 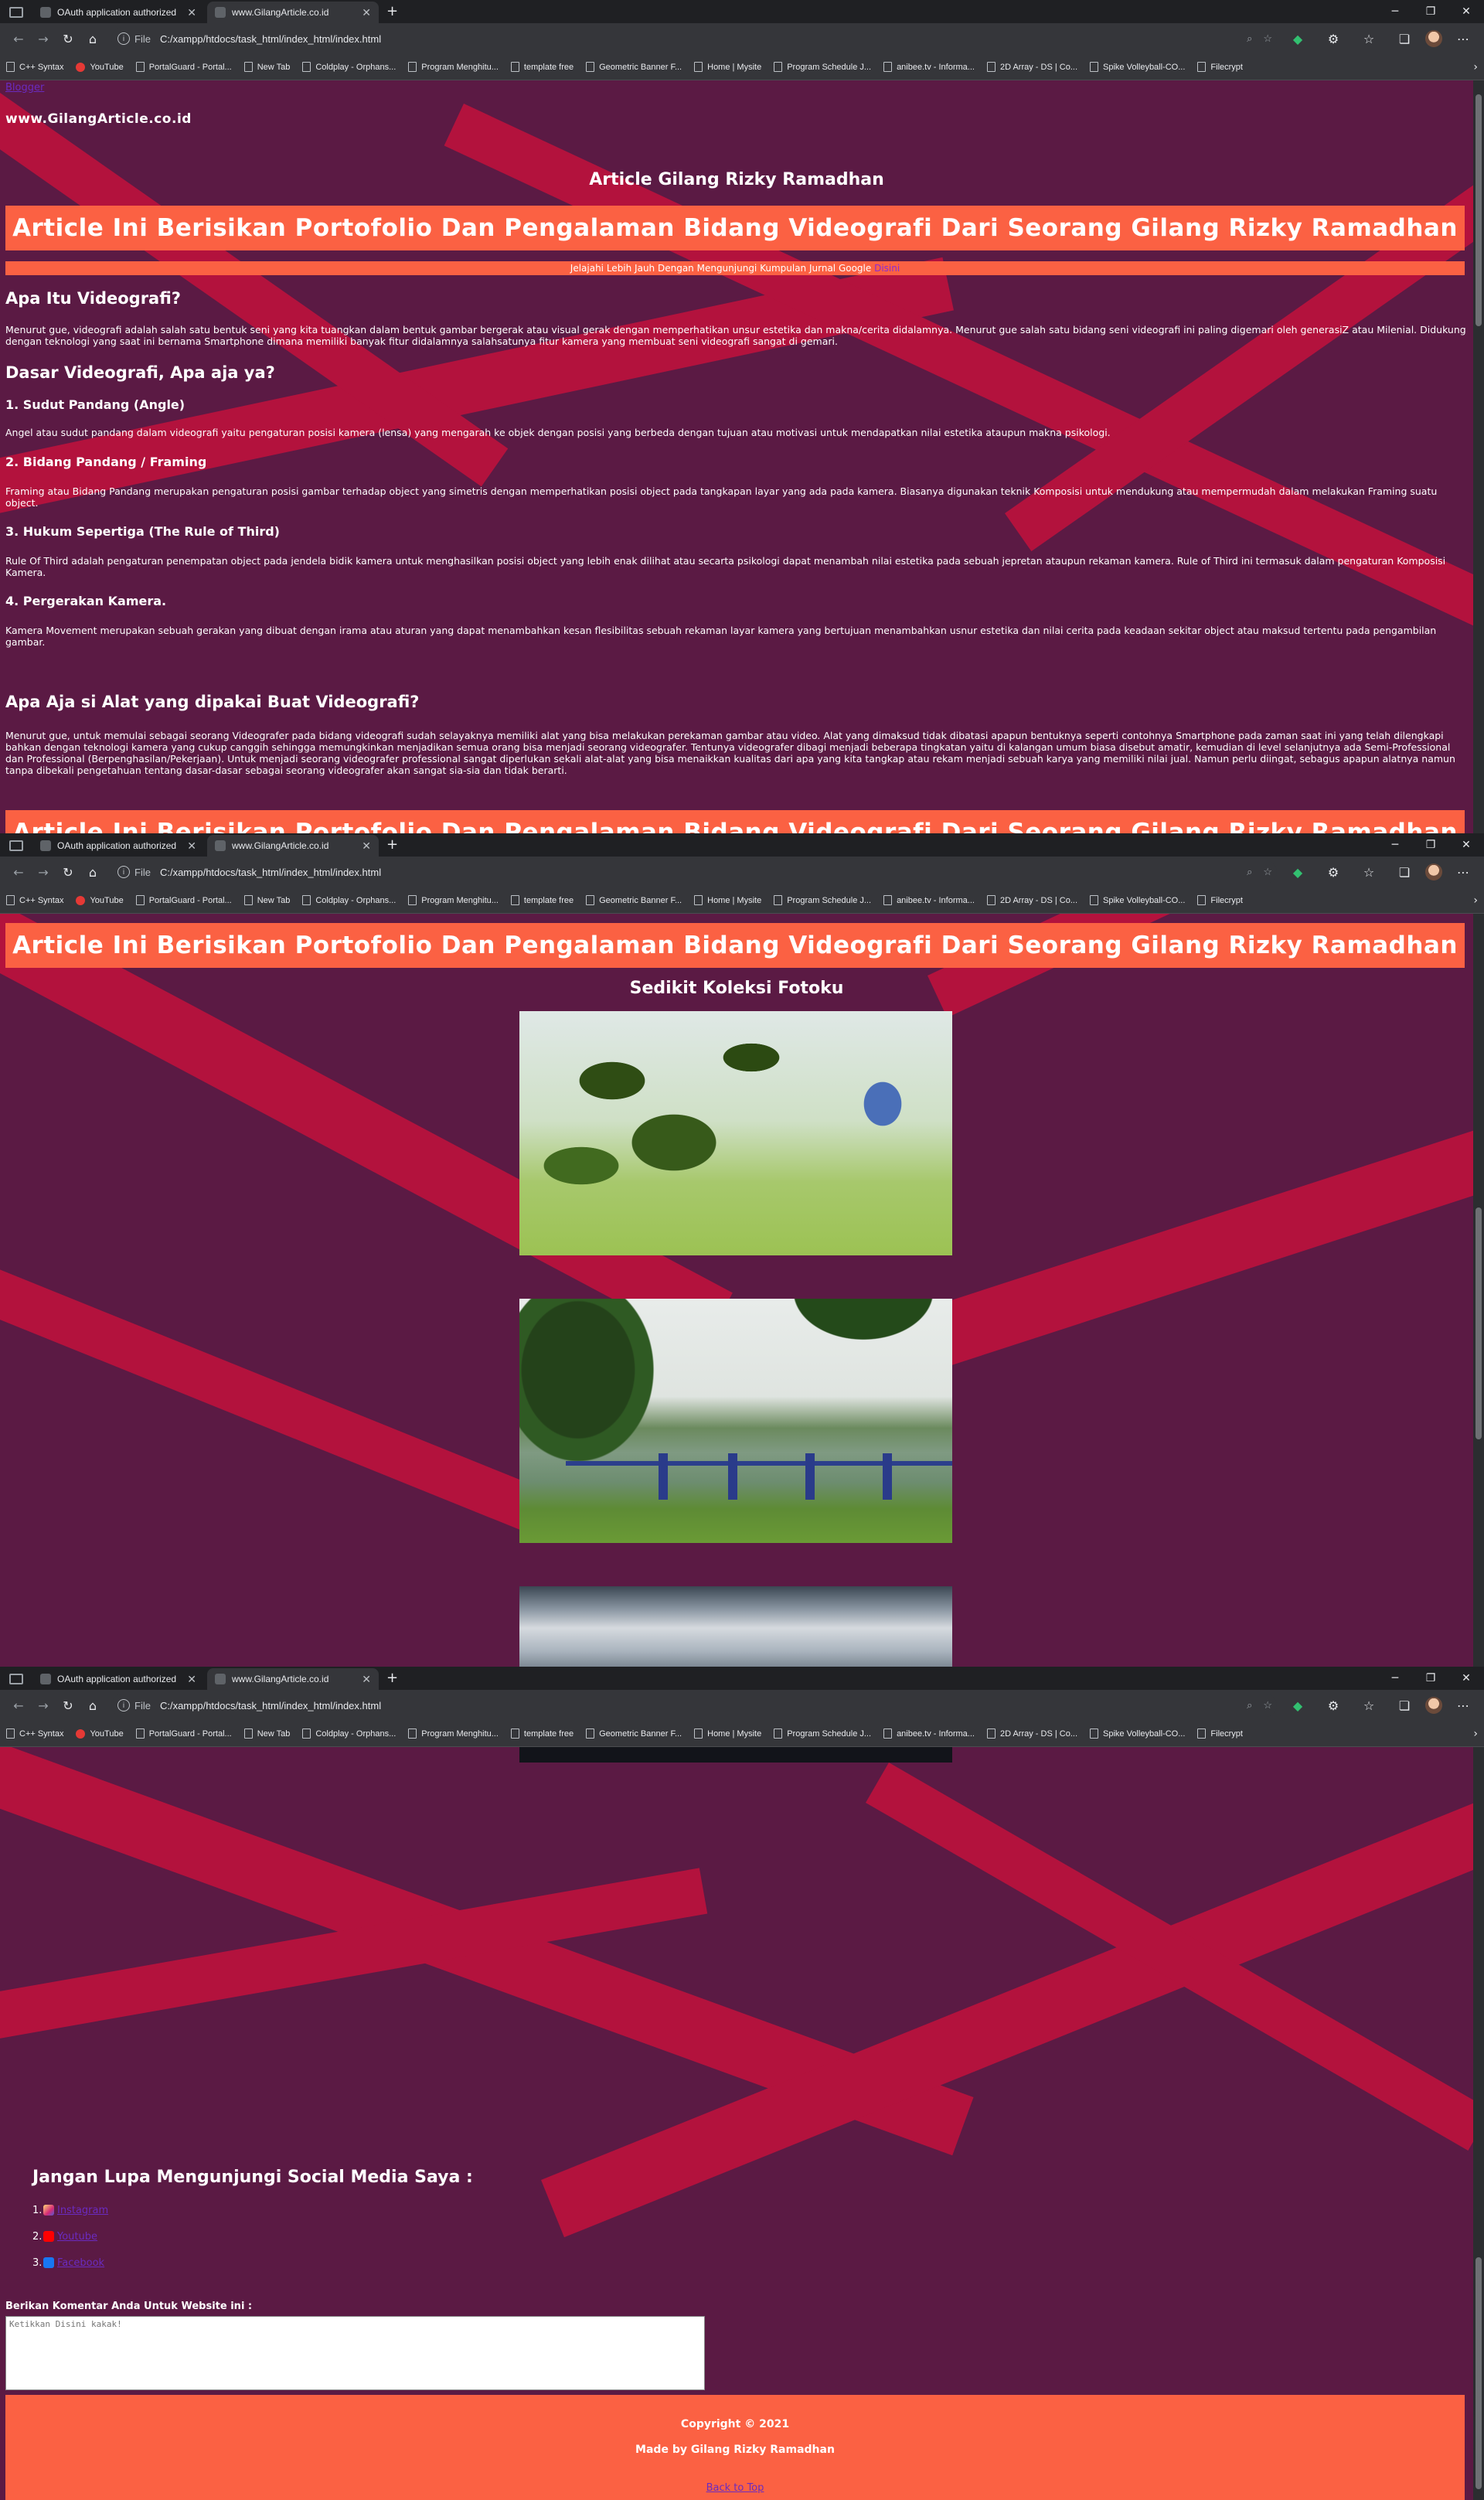 What do you see at coordinates (1267, 872) in the screenshot?
I see `favorite-add-icon: ☆` at bounding box center [1267, 872].